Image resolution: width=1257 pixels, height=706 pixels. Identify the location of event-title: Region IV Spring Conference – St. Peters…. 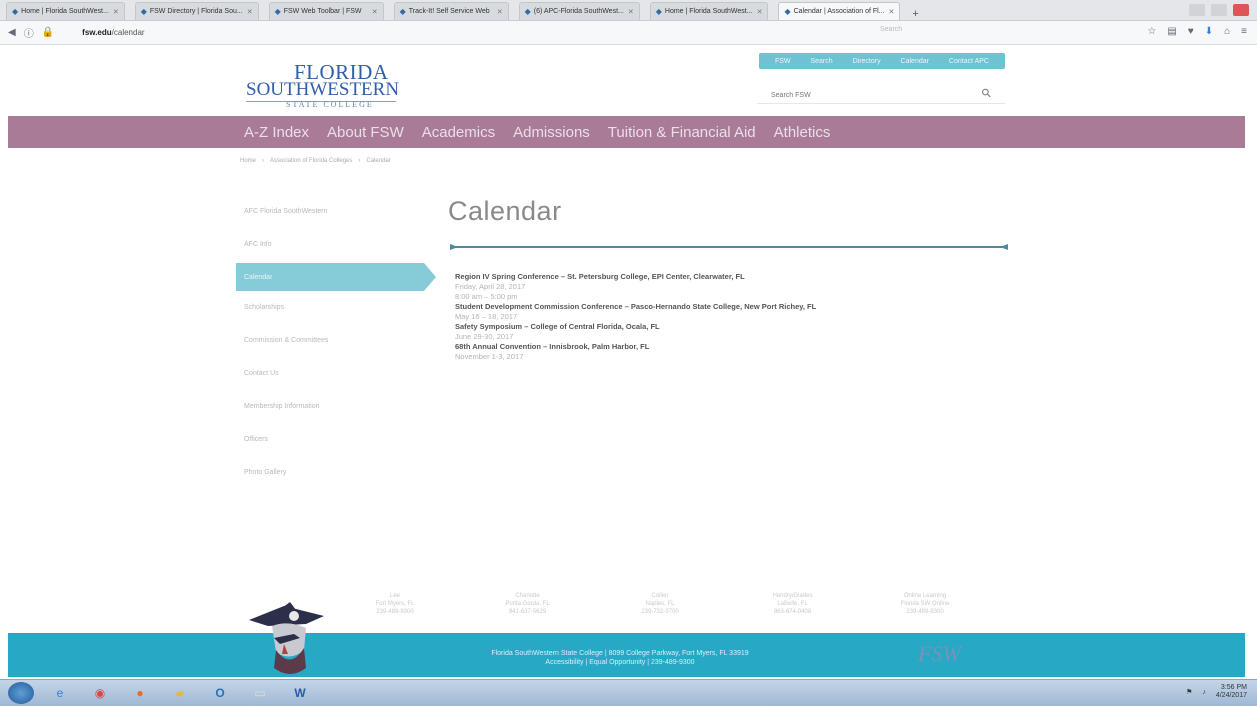
(735, 277).